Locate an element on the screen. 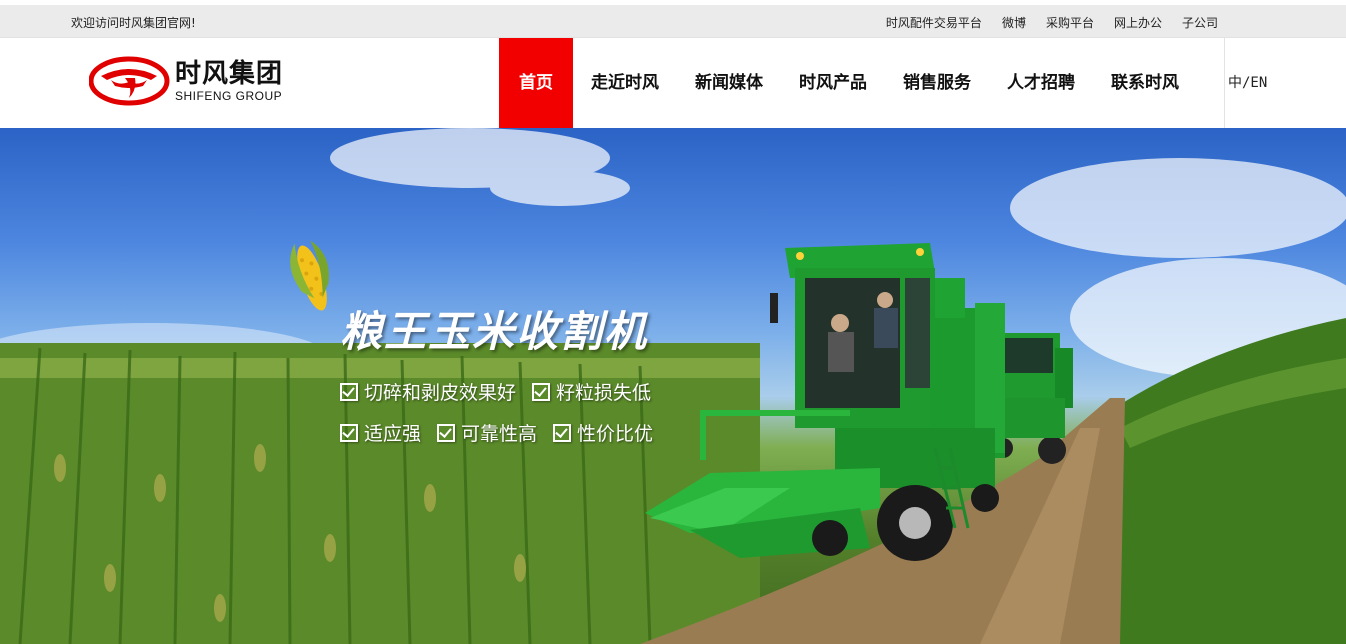  nav-item-contact: 联系时风 is located at coordinates (1145, 83).